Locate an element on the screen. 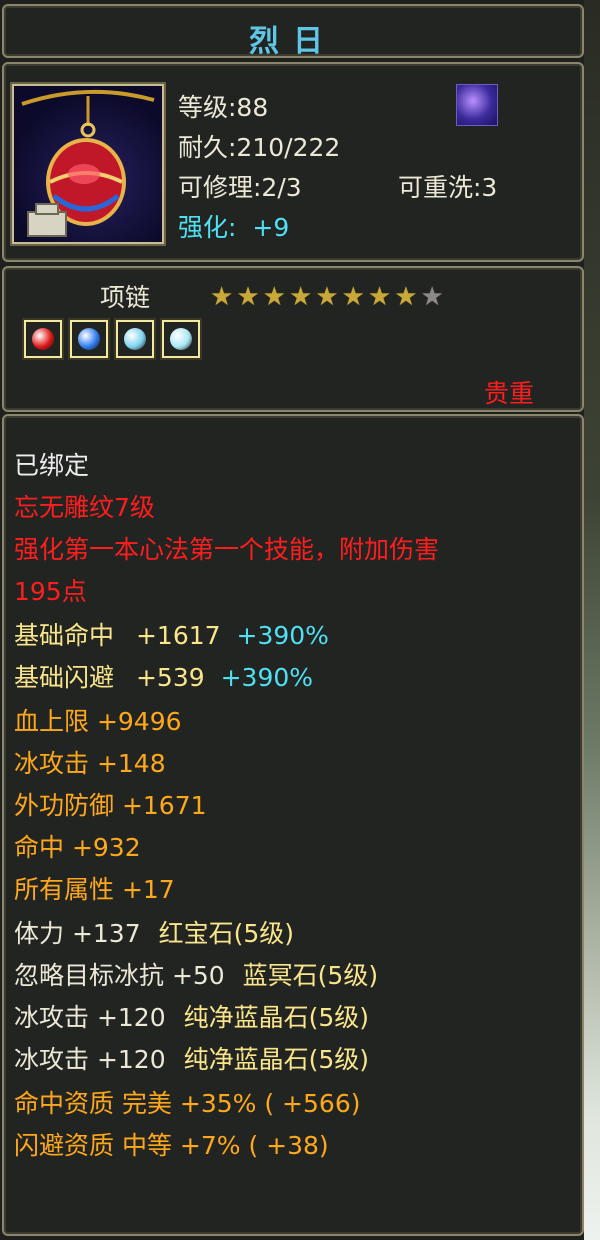  enhance-value: +9 is located at coordinates (271, 227).